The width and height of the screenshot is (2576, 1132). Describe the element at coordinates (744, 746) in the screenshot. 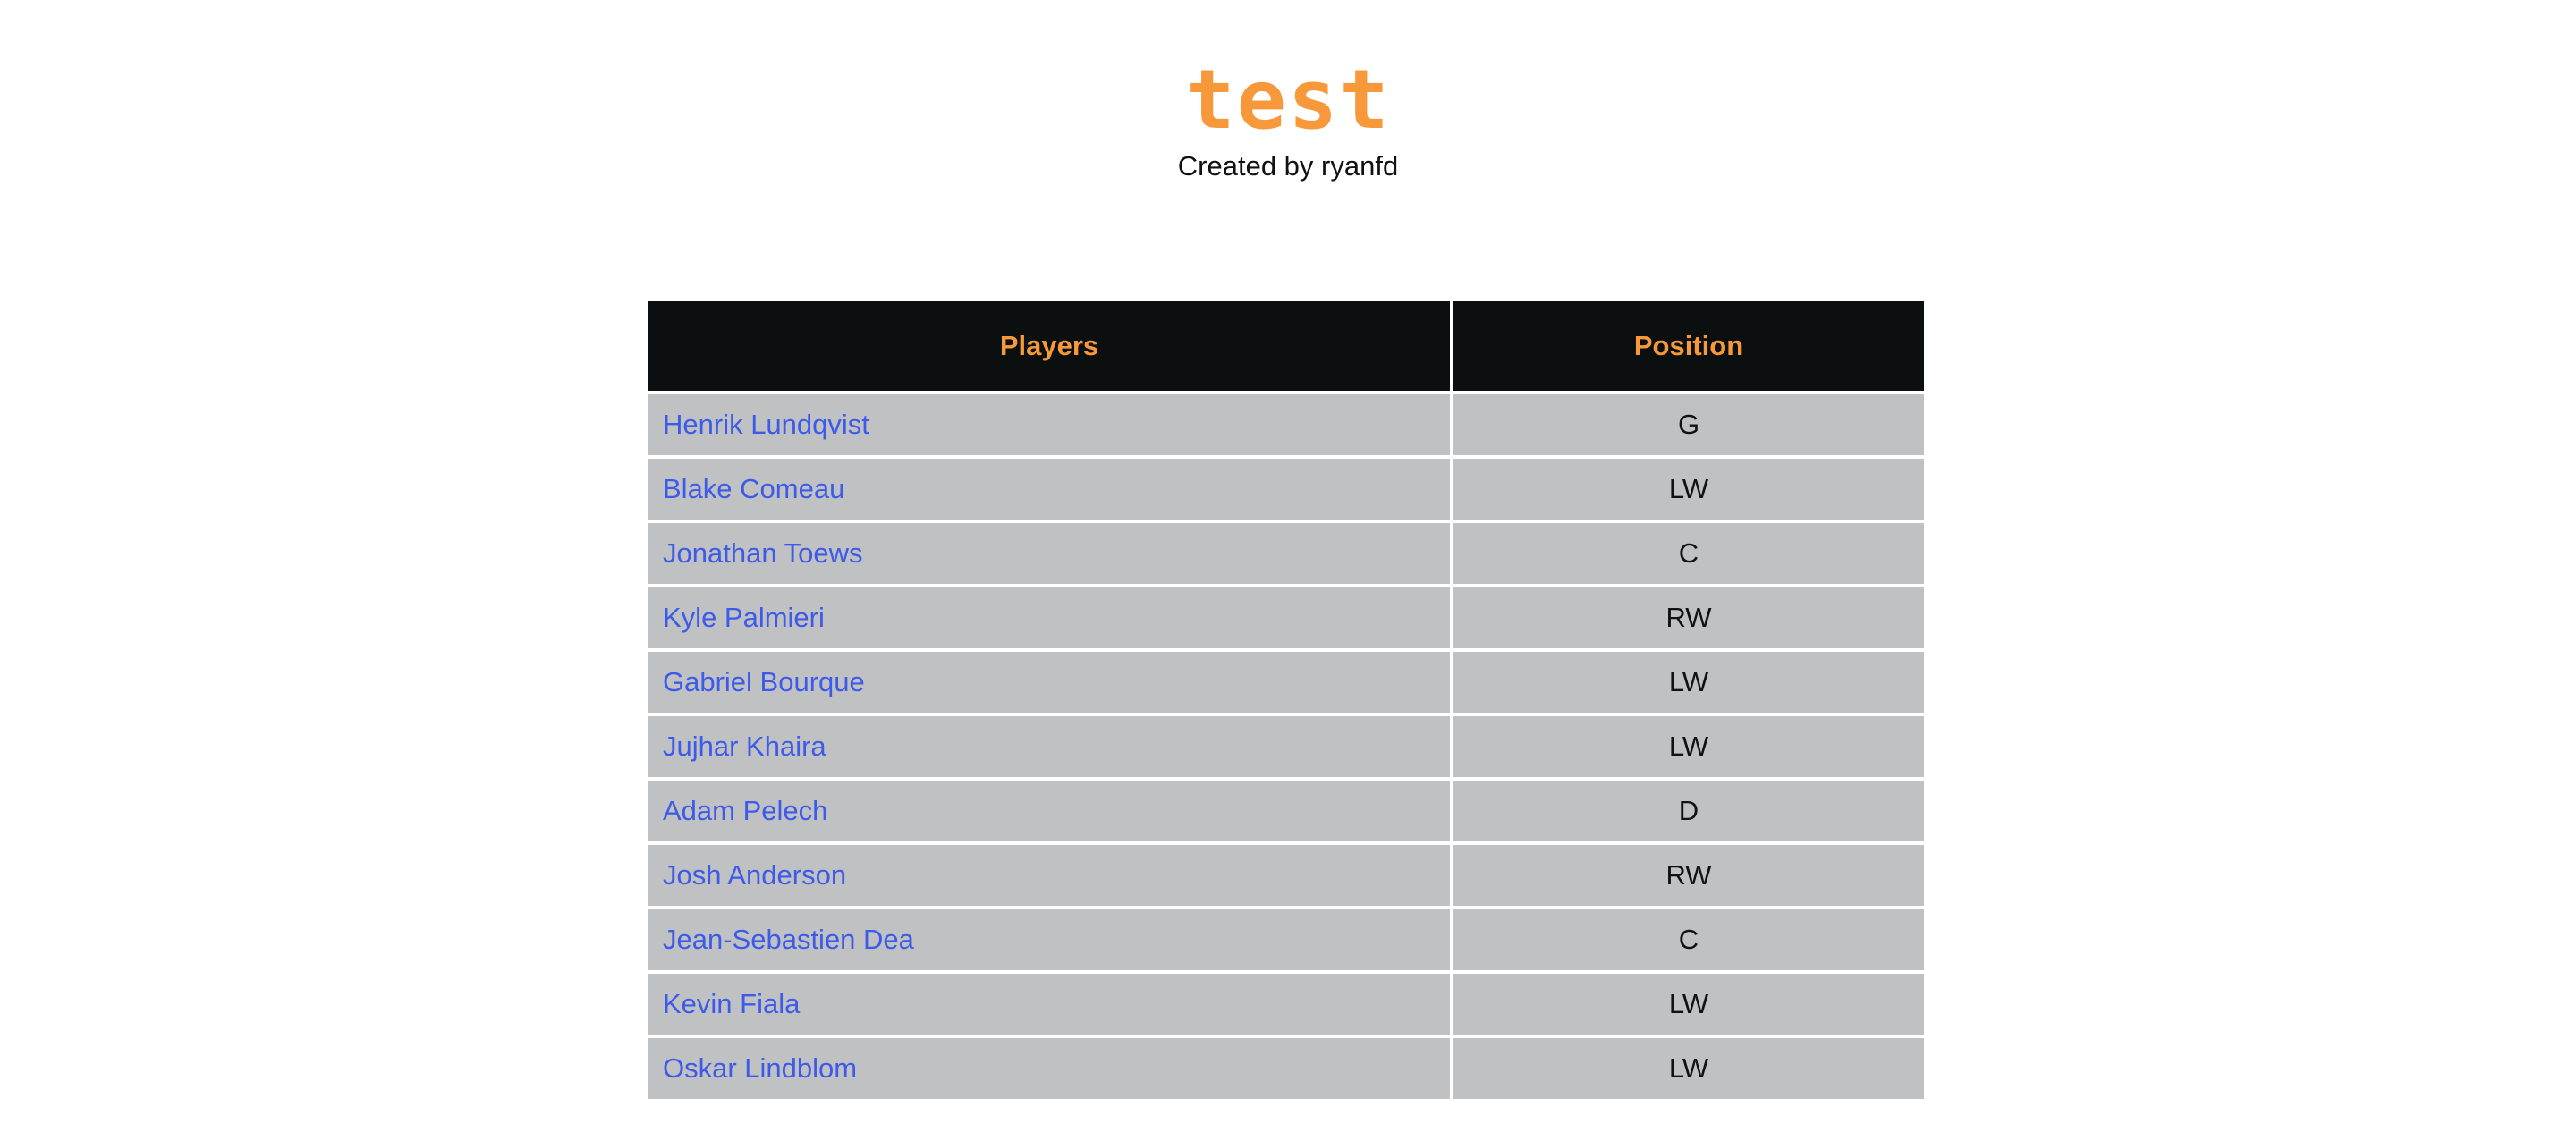

I see `player-link: Jujhar Khaira` at that location.